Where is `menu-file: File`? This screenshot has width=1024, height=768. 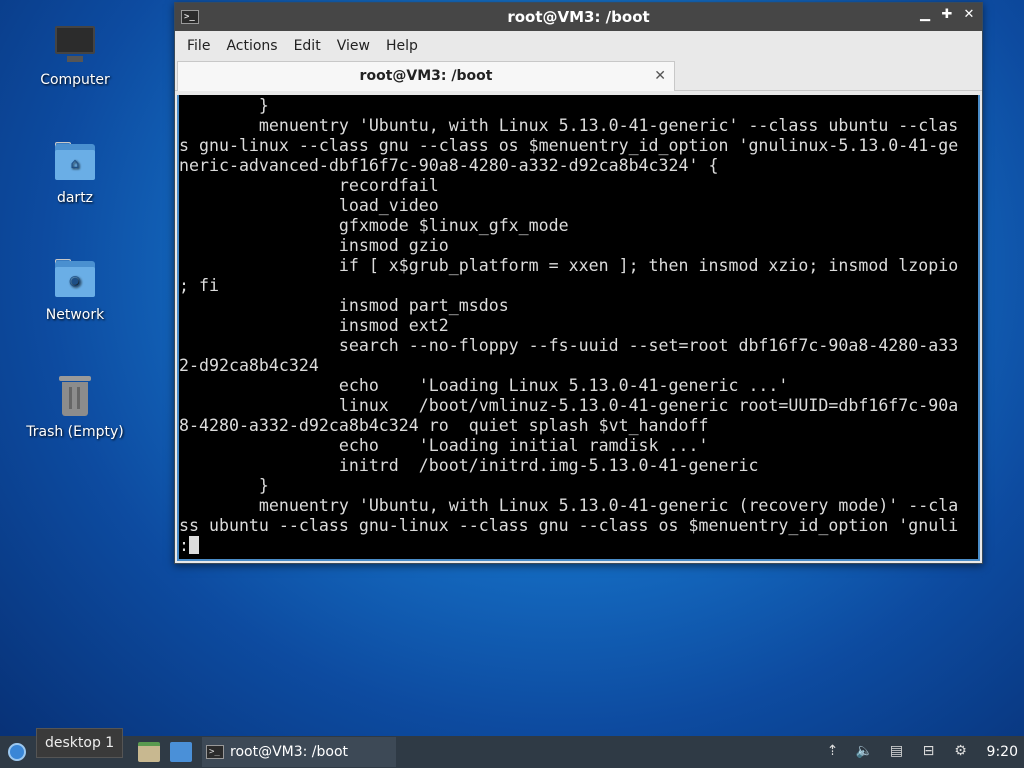 menu-file: File is located at coordinates (198, 46).